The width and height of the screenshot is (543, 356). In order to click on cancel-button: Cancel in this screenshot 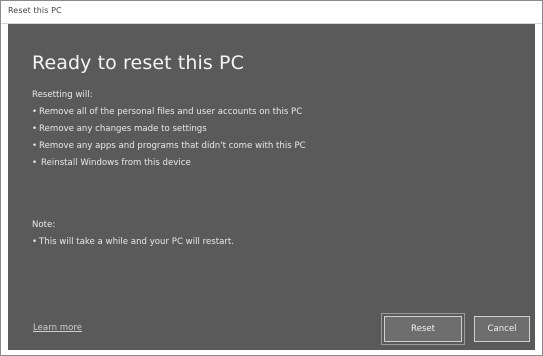, I will do `click(502, 329)`.